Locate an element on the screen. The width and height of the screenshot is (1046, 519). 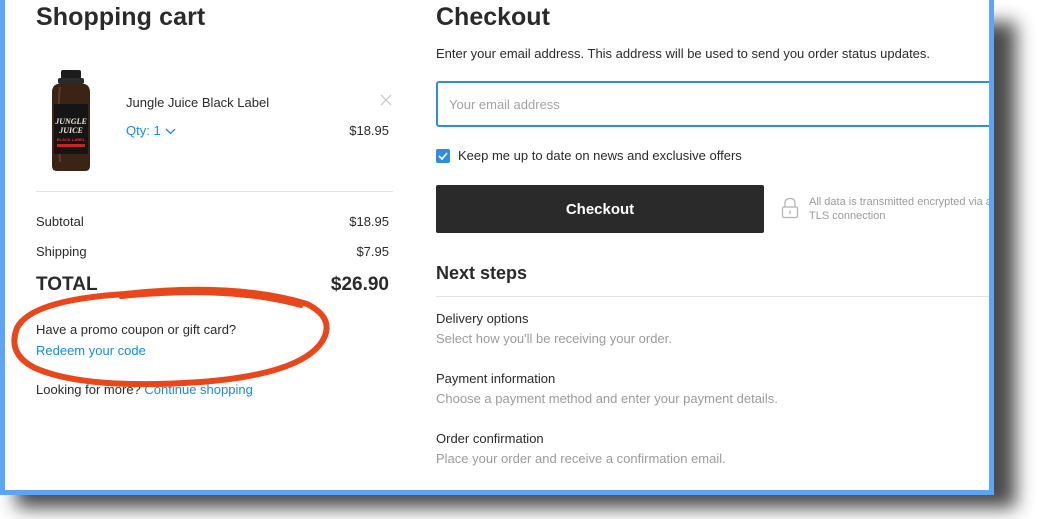
checkout-title: Checkout is located at coordinates (493, 17).